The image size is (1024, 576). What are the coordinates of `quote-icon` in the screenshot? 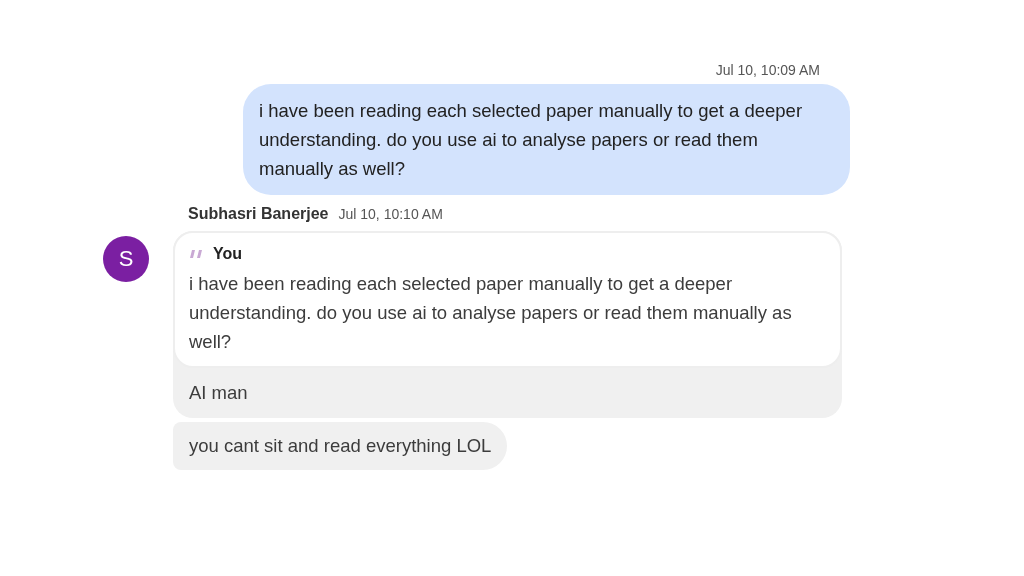 It's located at (196, 254).